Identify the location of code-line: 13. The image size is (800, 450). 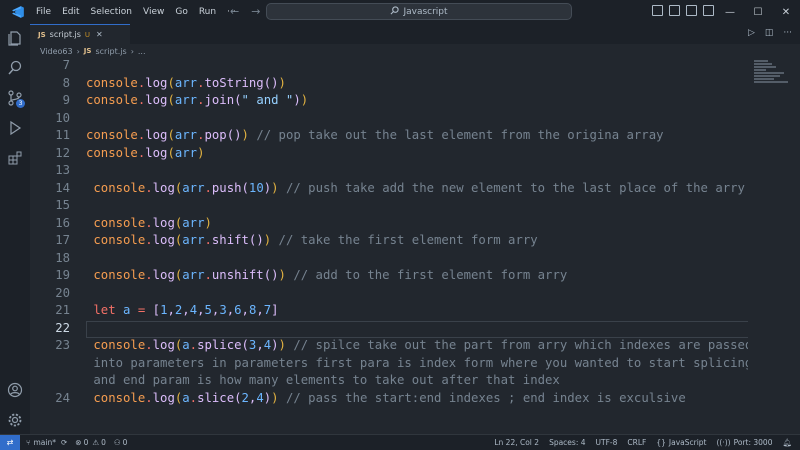
(389, 172).